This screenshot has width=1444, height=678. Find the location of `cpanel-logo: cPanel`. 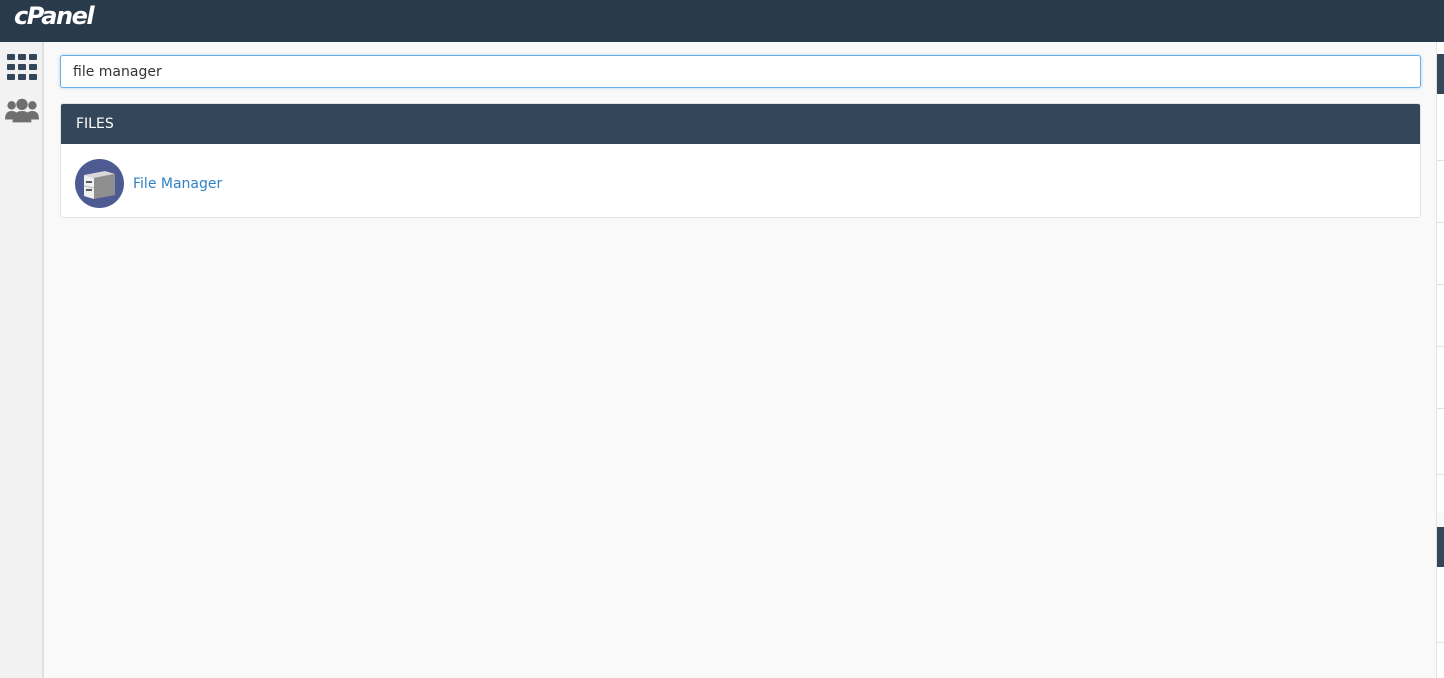

cpanel-logo: cPanel is located at coordinates (54, 16).